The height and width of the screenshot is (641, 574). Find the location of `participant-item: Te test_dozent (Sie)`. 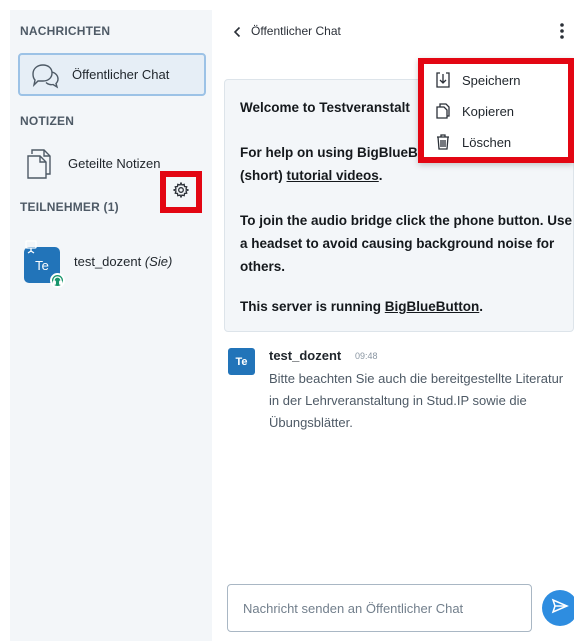

participant-item: Te test_dozent (Sie) is located at coordinates (116, 261).